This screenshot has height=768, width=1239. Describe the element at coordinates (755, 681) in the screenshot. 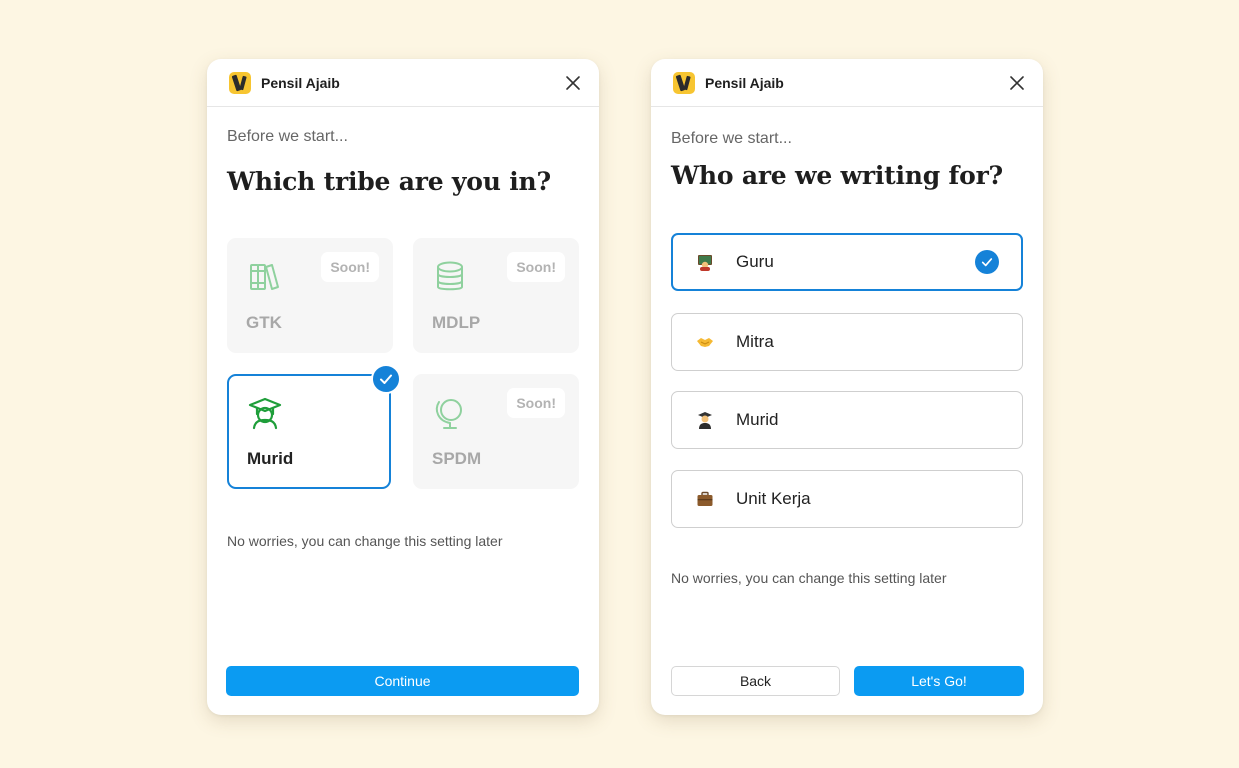

I see `back-button: Back` at that location.